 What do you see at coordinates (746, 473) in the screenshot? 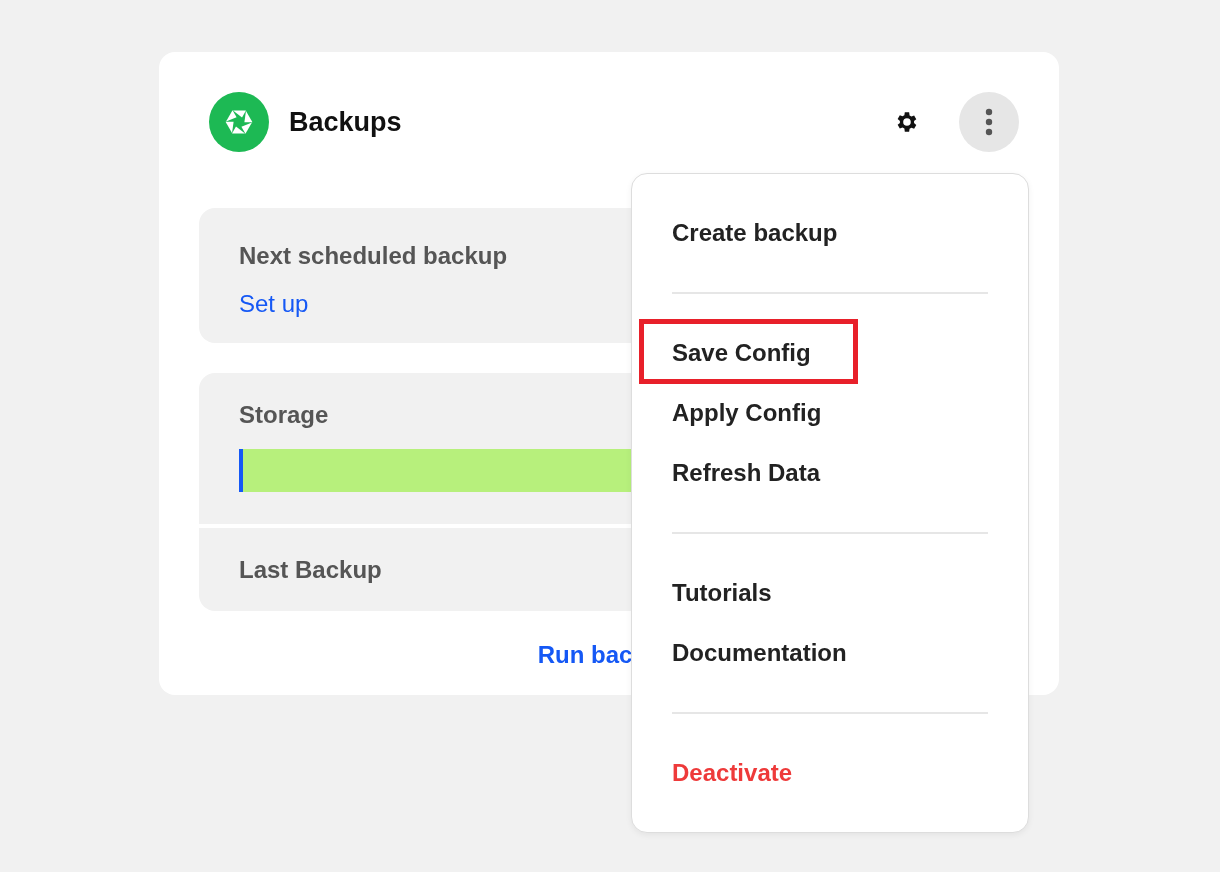
I see `menu-item: Refresh Data` at bounding box center [746, 473].